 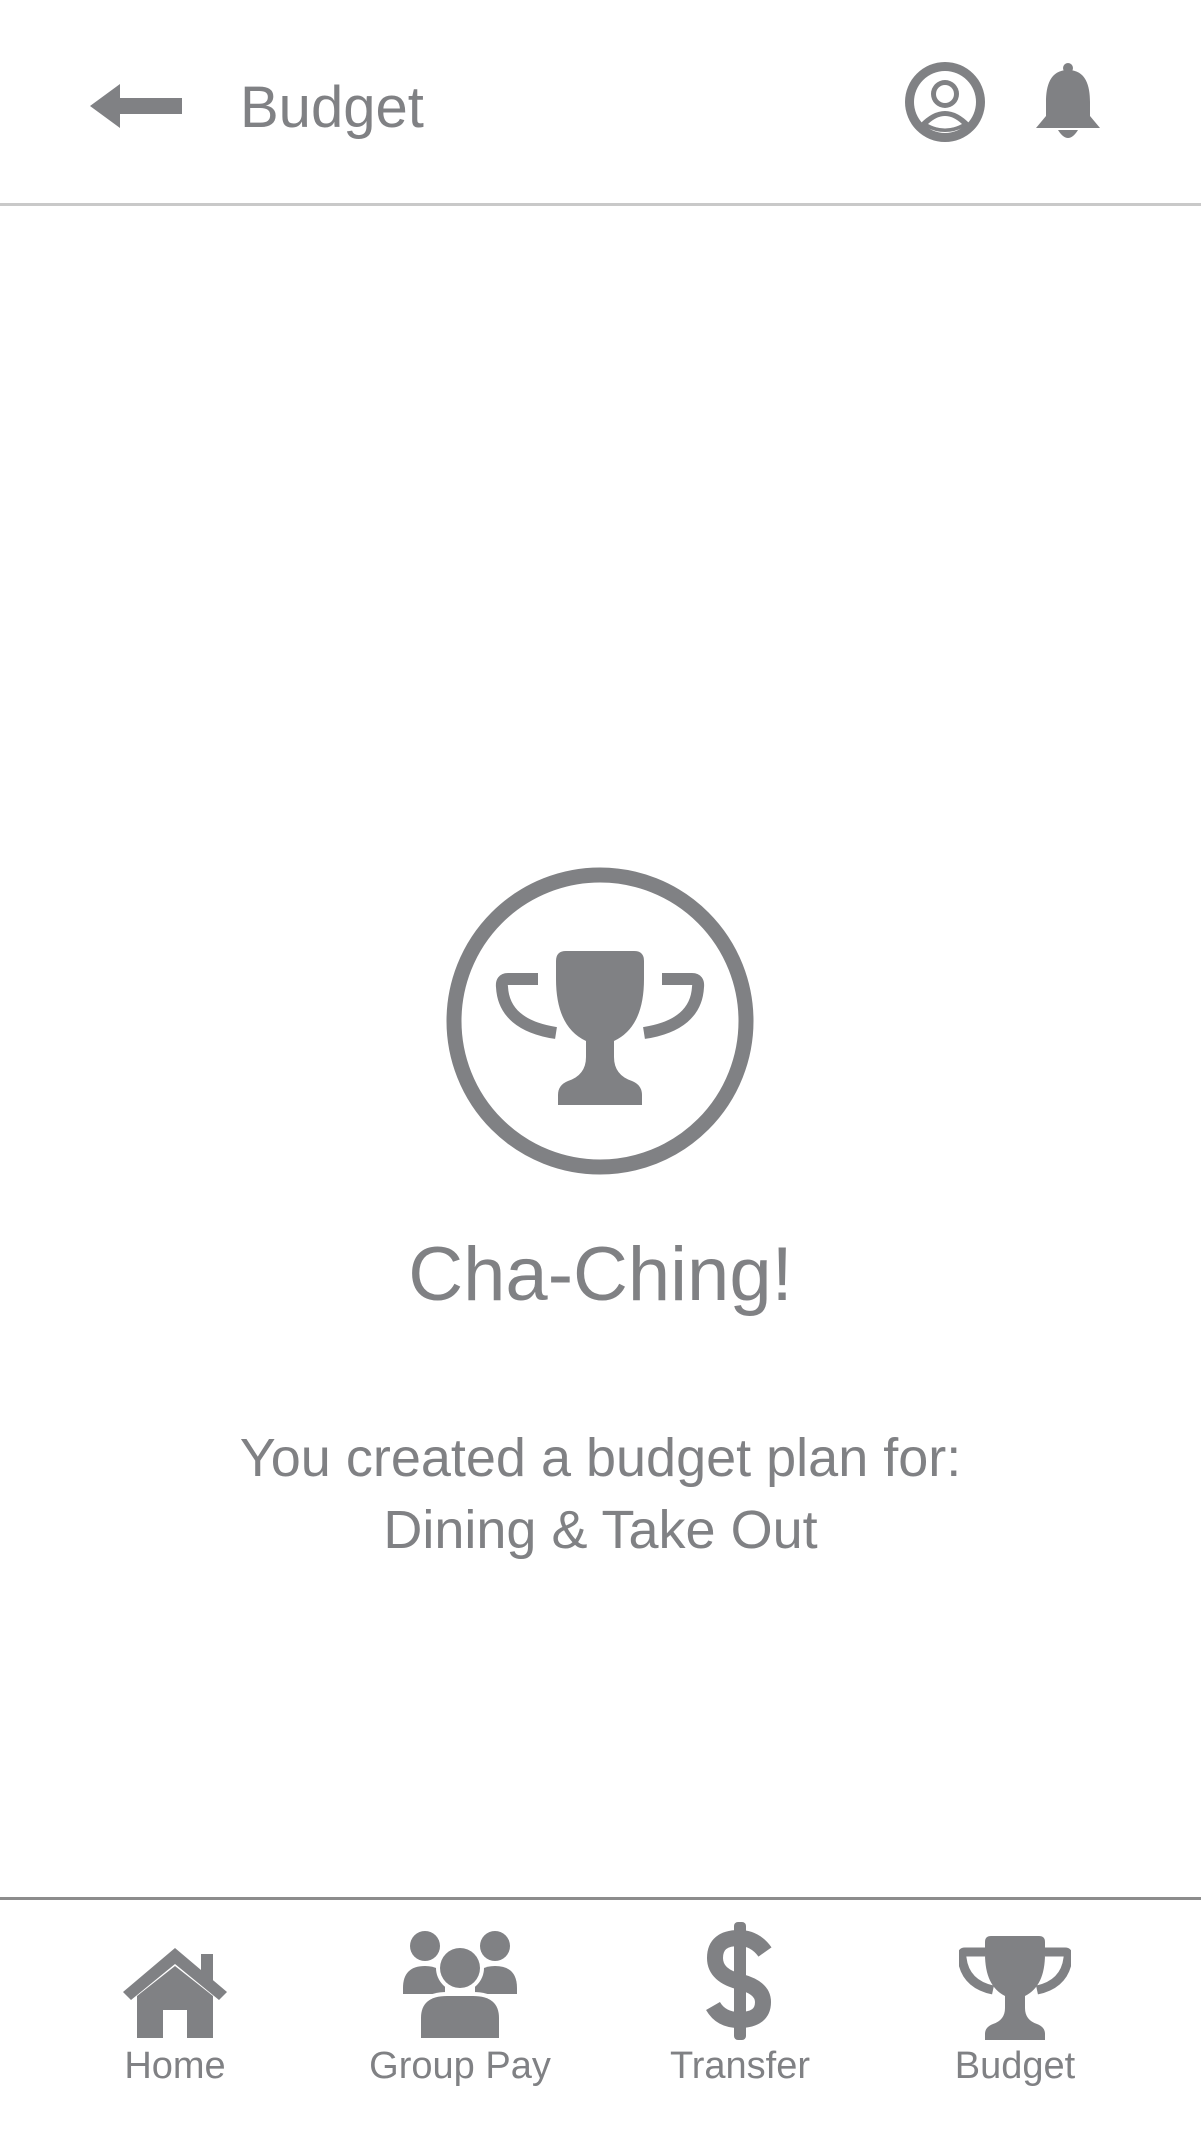 What do you see at coordinates (600, 204) in the screenshot?
I see `header-divider` at bounding box center [600, 204].